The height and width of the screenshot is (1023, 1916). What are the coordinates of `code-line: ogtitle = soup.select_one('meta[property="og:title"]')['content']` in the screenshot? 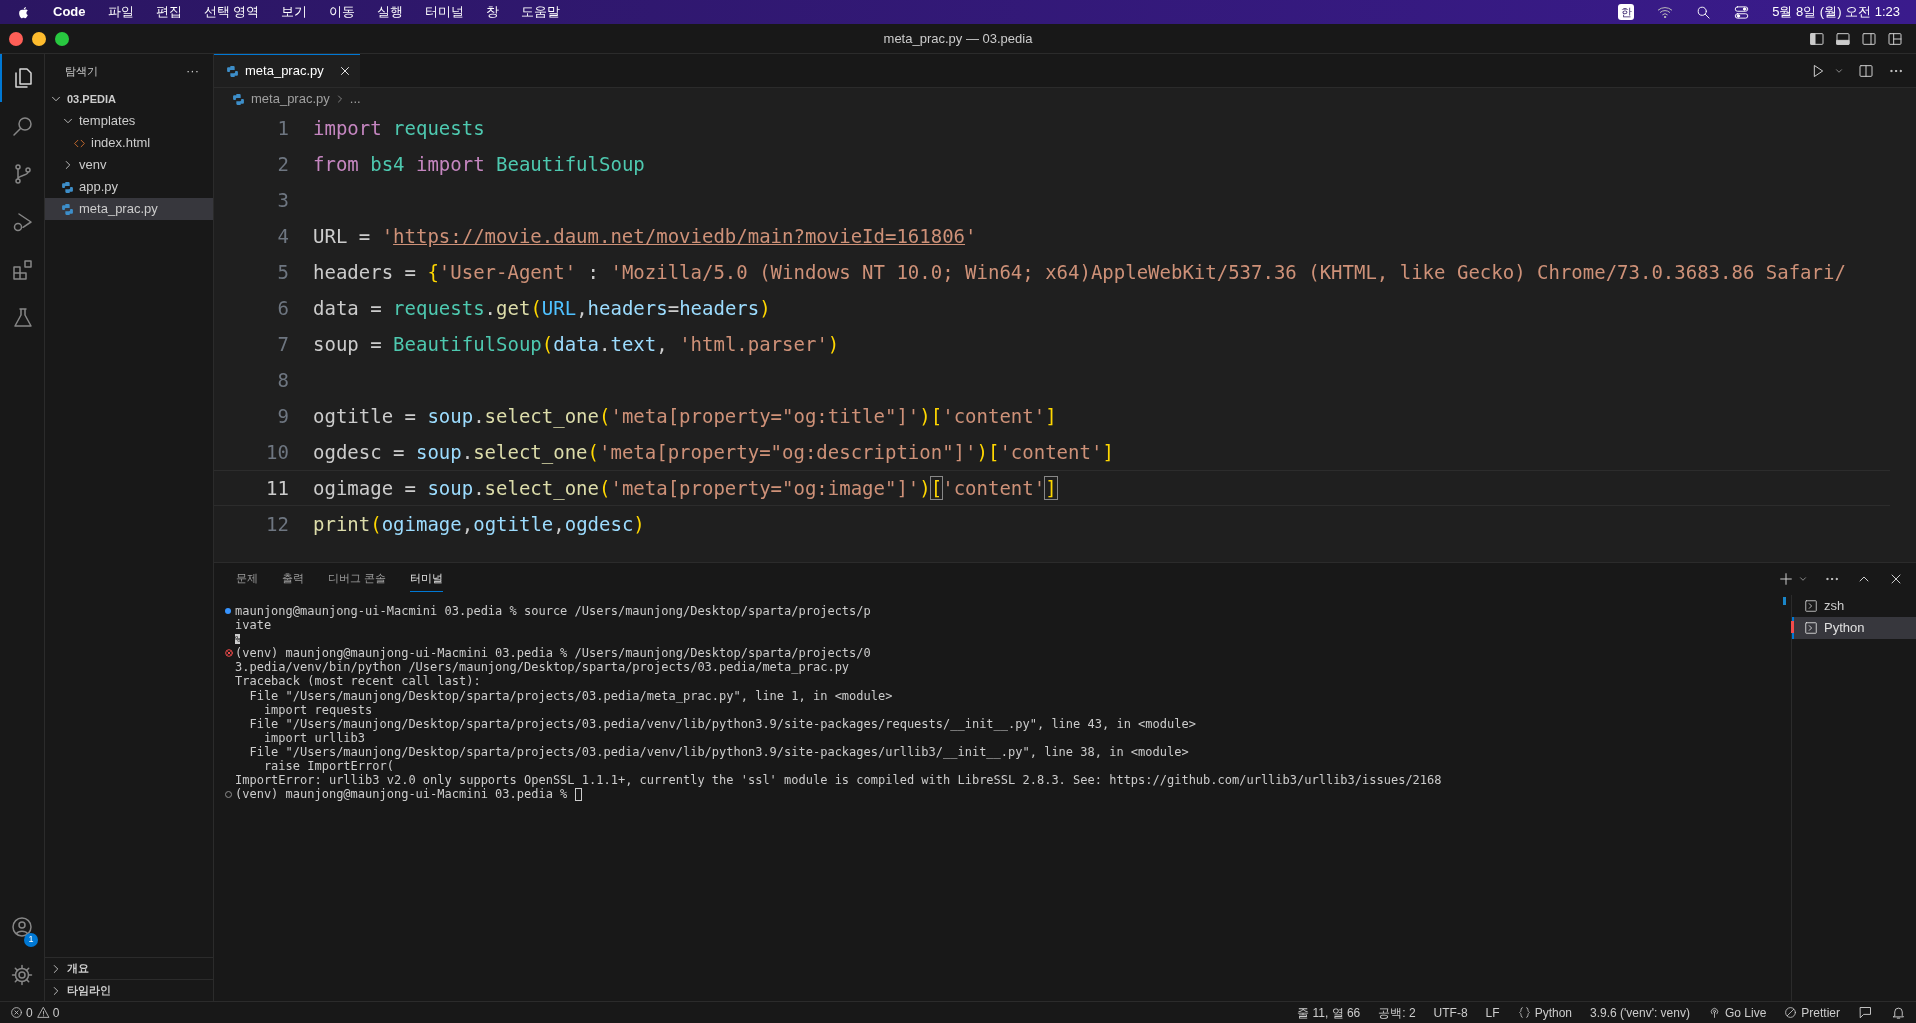 It's located at (685, 416).